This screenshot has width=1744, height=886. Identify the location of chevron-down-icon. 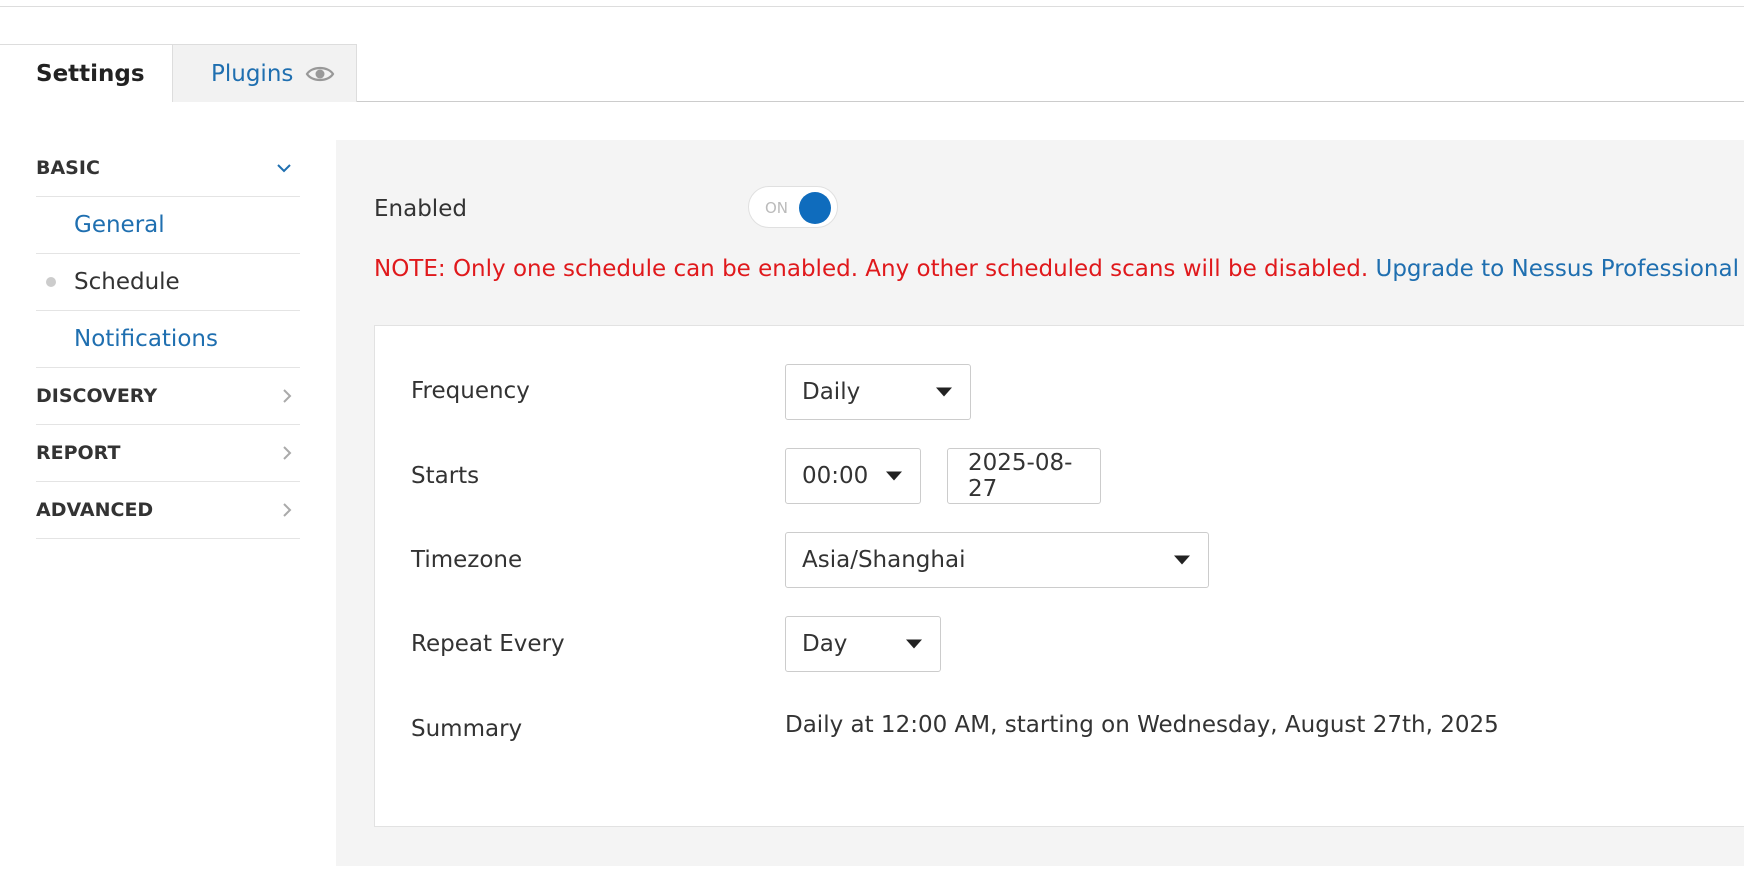
(284, 168).